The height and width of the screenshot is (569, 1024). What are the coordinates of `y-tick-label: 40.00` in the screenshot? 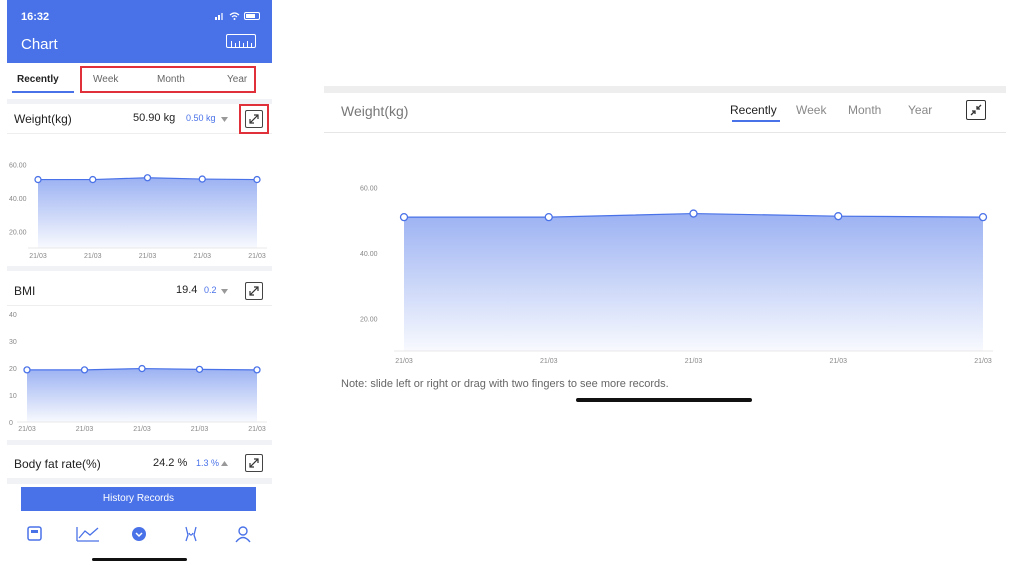 It's located at (369, 254).